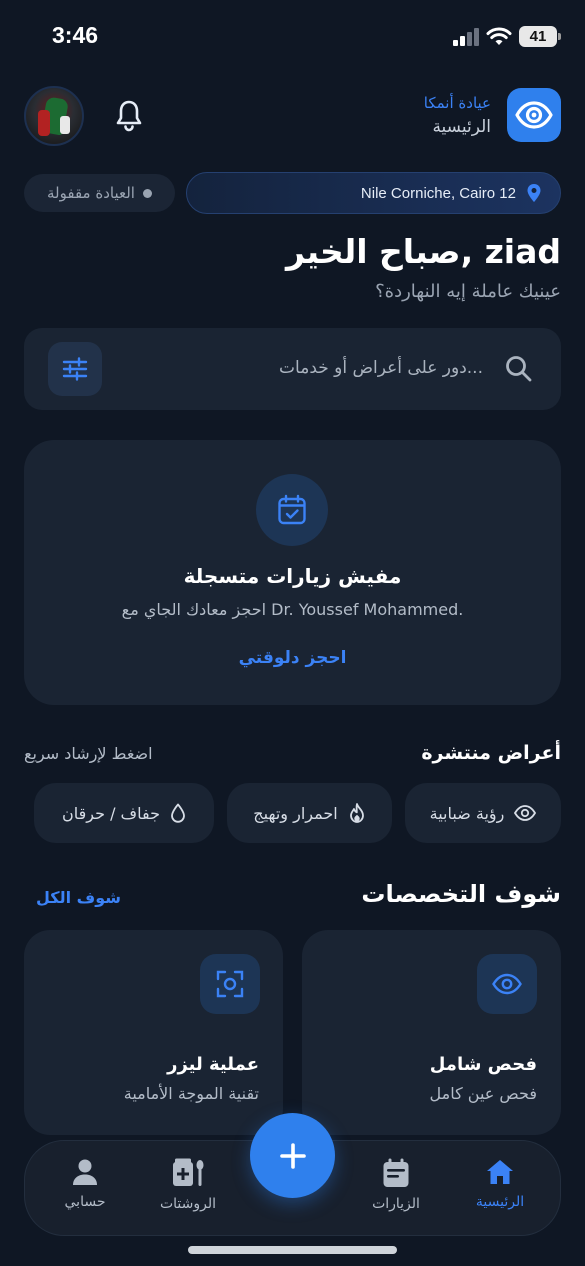 This screenshot has height=1266, width=585. Describe the element at coordinates (188, 1172) in the screenshot. I see `prescription-icon` at that location.